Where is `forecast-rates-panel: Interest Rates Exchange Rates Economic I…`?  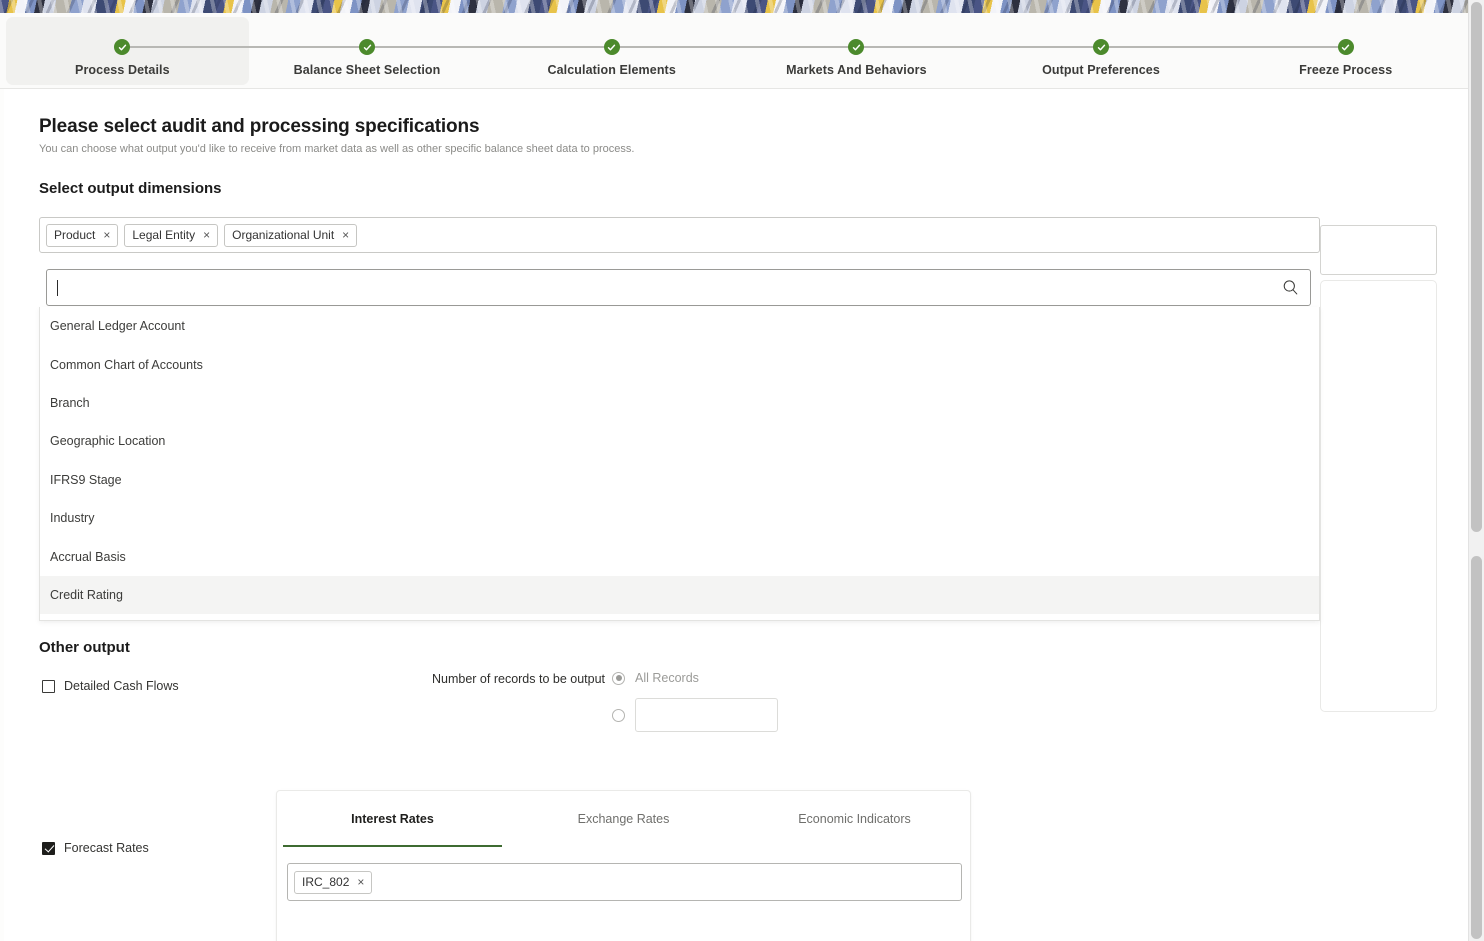
forecast-rates-panel: Interest Rates Exchange Rates Economic I… is located at coordinates (623, 865).